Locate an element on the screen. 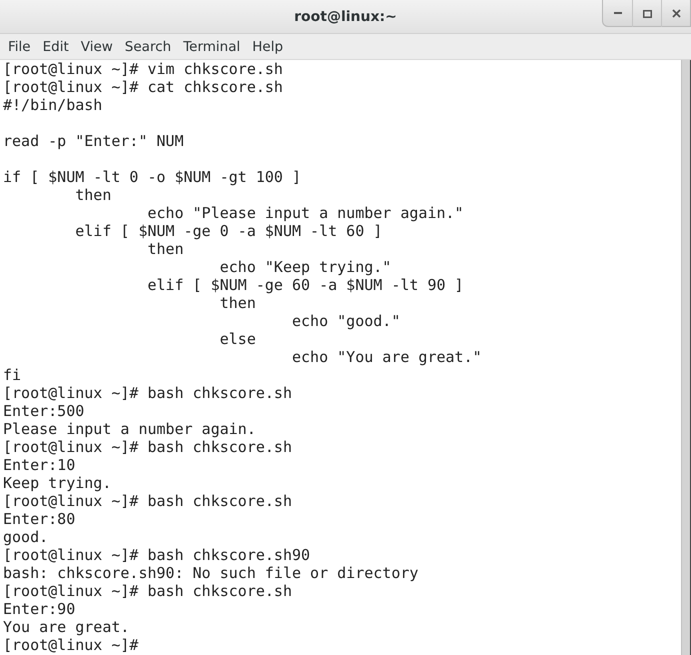  menu-item: Help is located at coordinates (268, 46).